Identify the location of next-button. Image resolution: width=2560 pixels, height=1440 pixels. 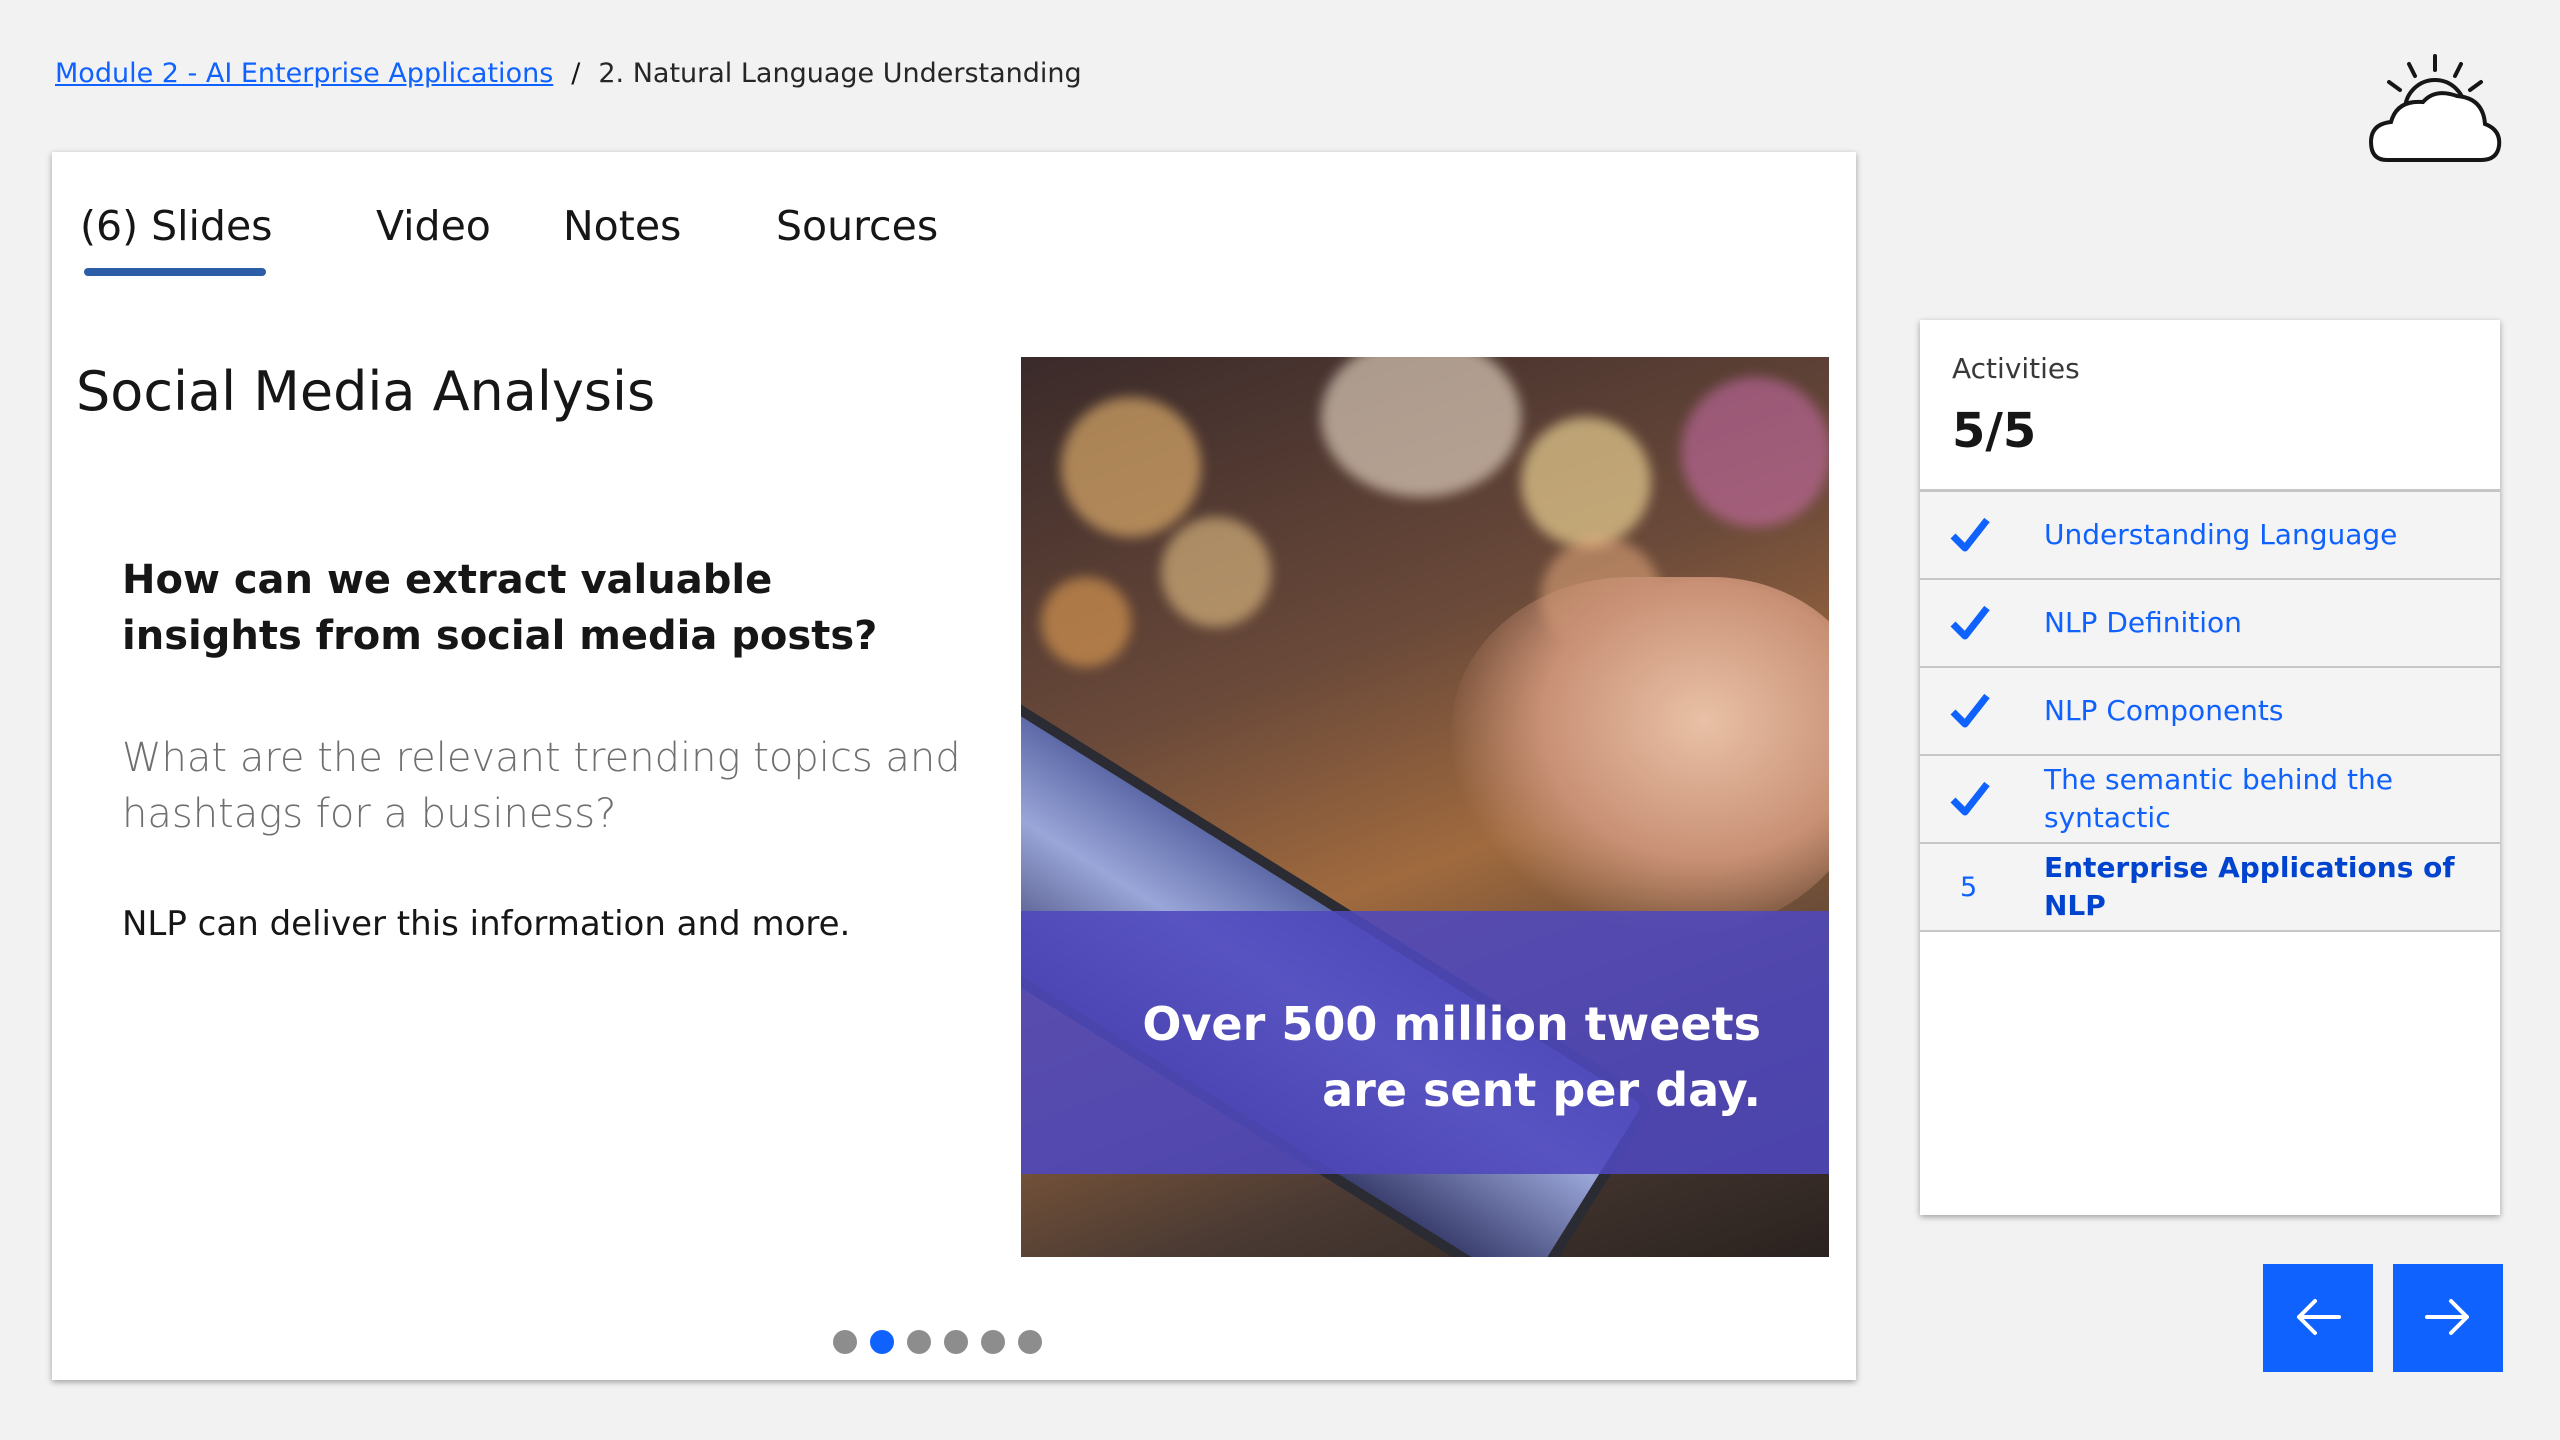
(2448, 1318).